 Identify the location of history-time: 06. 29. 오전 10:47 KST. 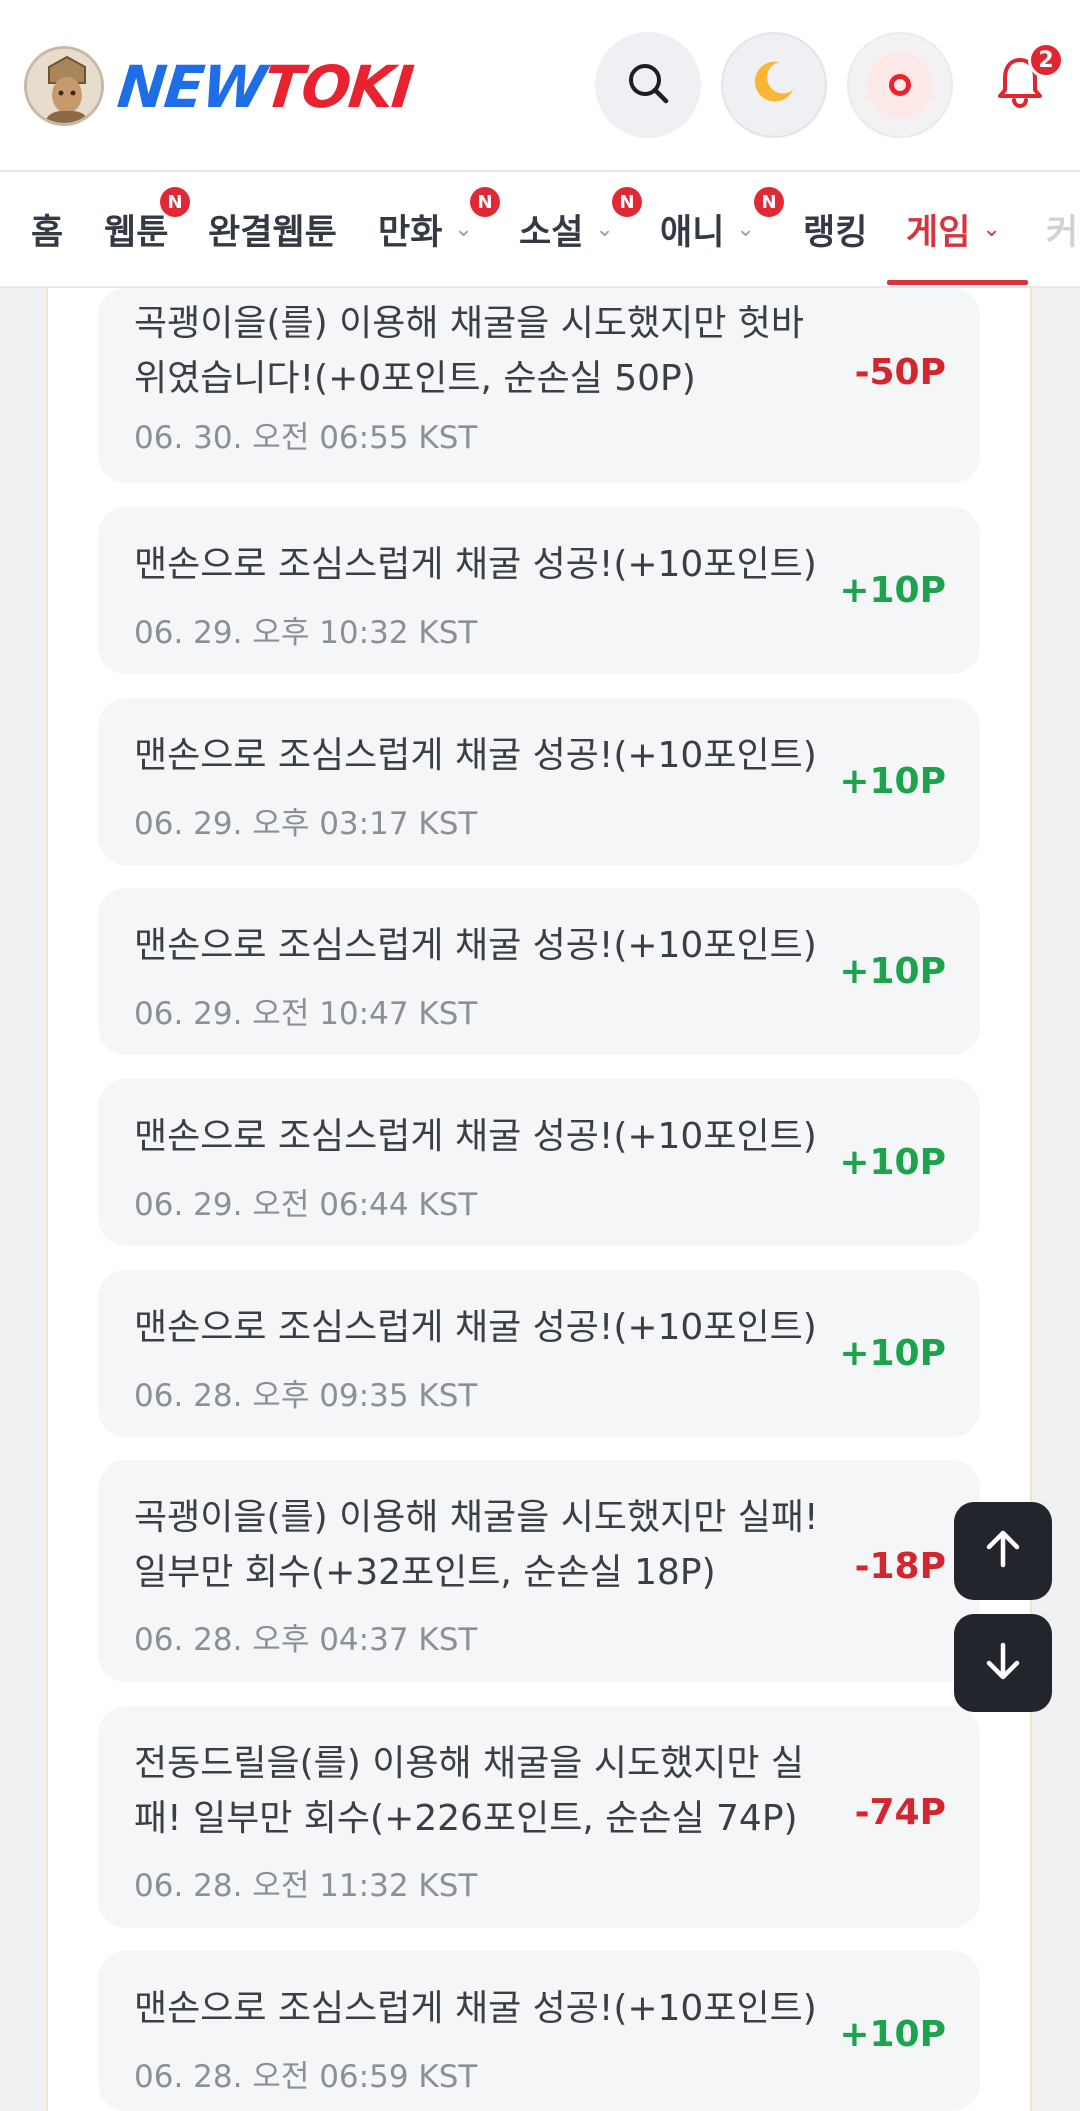
(306, 1014).